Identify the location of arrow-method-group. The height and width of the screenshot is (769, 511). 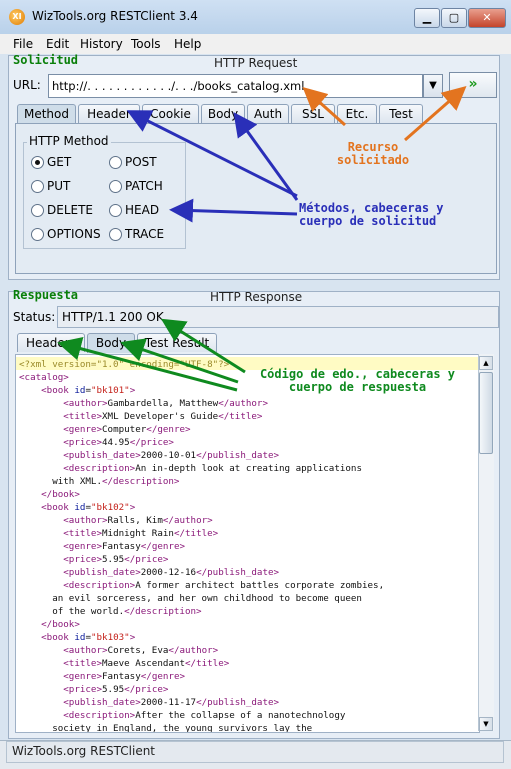
(233, 210).